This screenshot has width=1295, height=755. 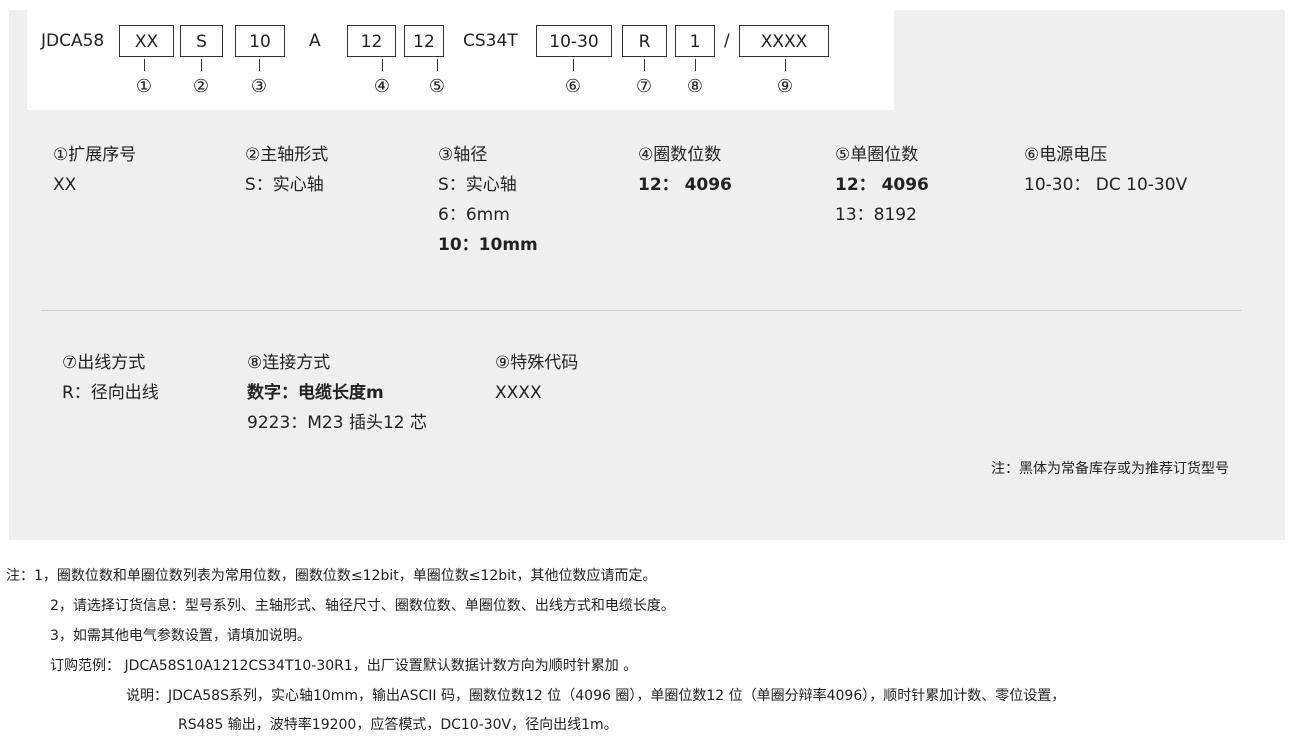 What do you see at coordinates (144, 86) in the screenshot?
I see `marker-1: ①` at bounding box center [144, 86].